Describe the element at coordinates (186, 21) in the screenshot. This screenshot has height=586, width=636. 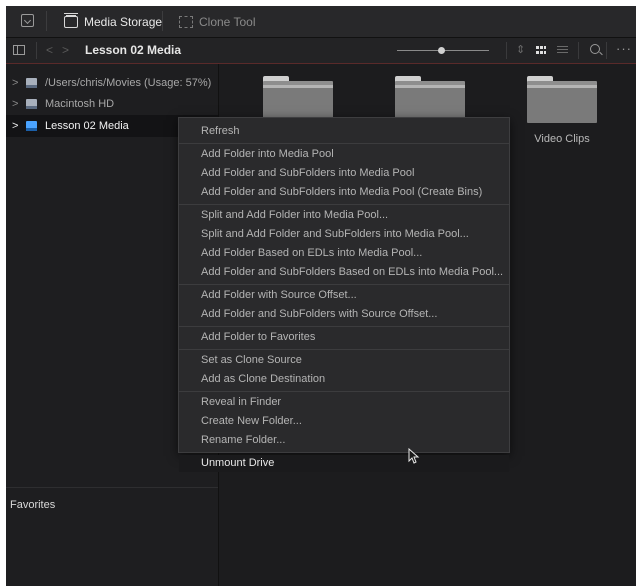
I see `clone-tool-icon` at that location.